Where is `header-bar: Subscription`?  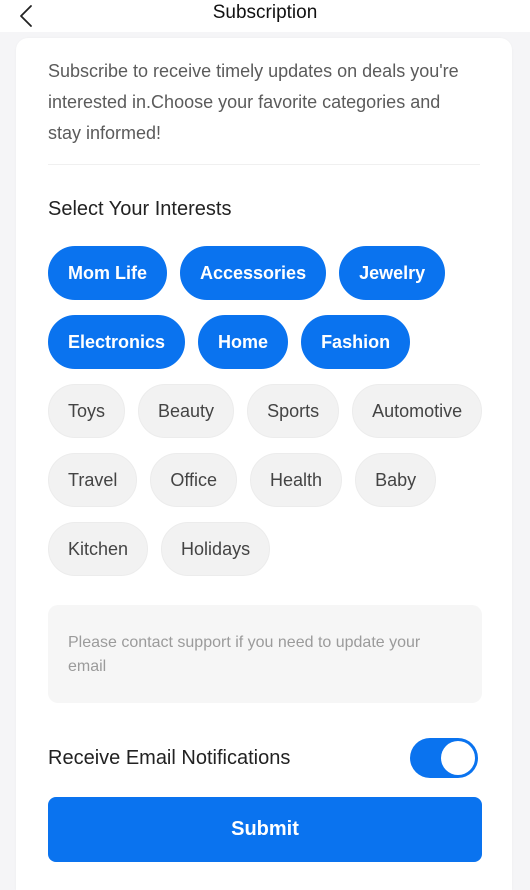 header-bar: Subscription is located at coordinates (265, 16).